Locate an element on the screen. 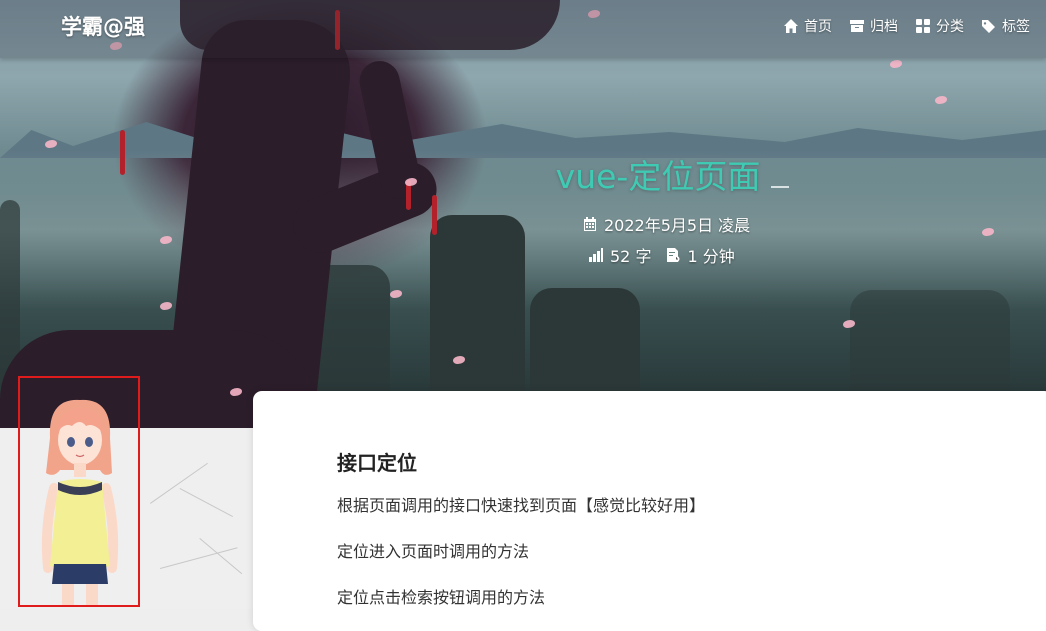 The height and width of the screenshot is (631, 1046). nav-label-tag: 标签 is located at coordinates (1016, 27).